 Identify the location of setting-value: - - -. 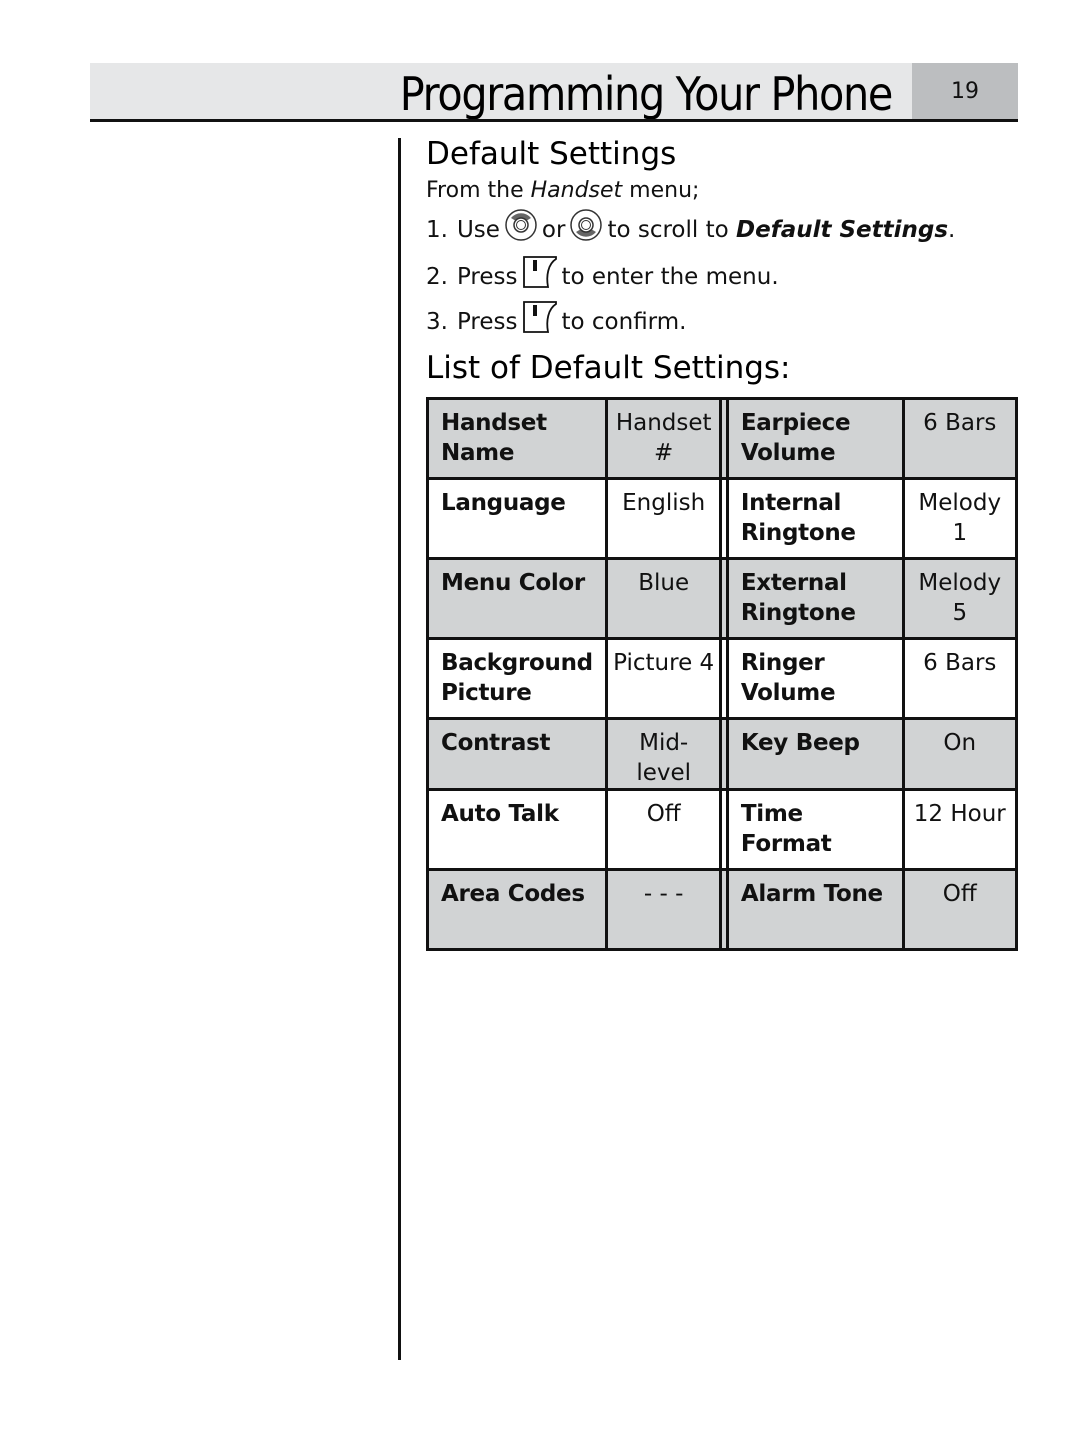
(663, 909).